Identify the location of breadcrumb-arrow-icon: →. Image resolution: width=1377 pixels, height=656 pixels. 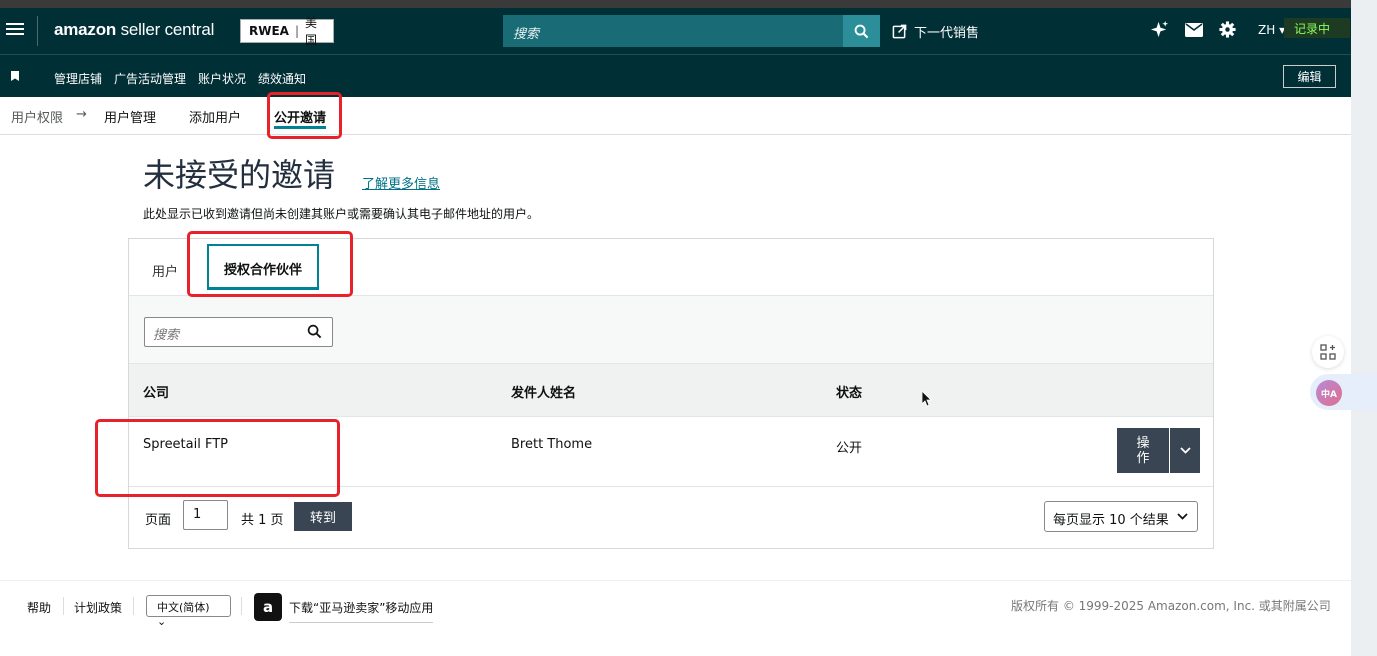
(81, 114).